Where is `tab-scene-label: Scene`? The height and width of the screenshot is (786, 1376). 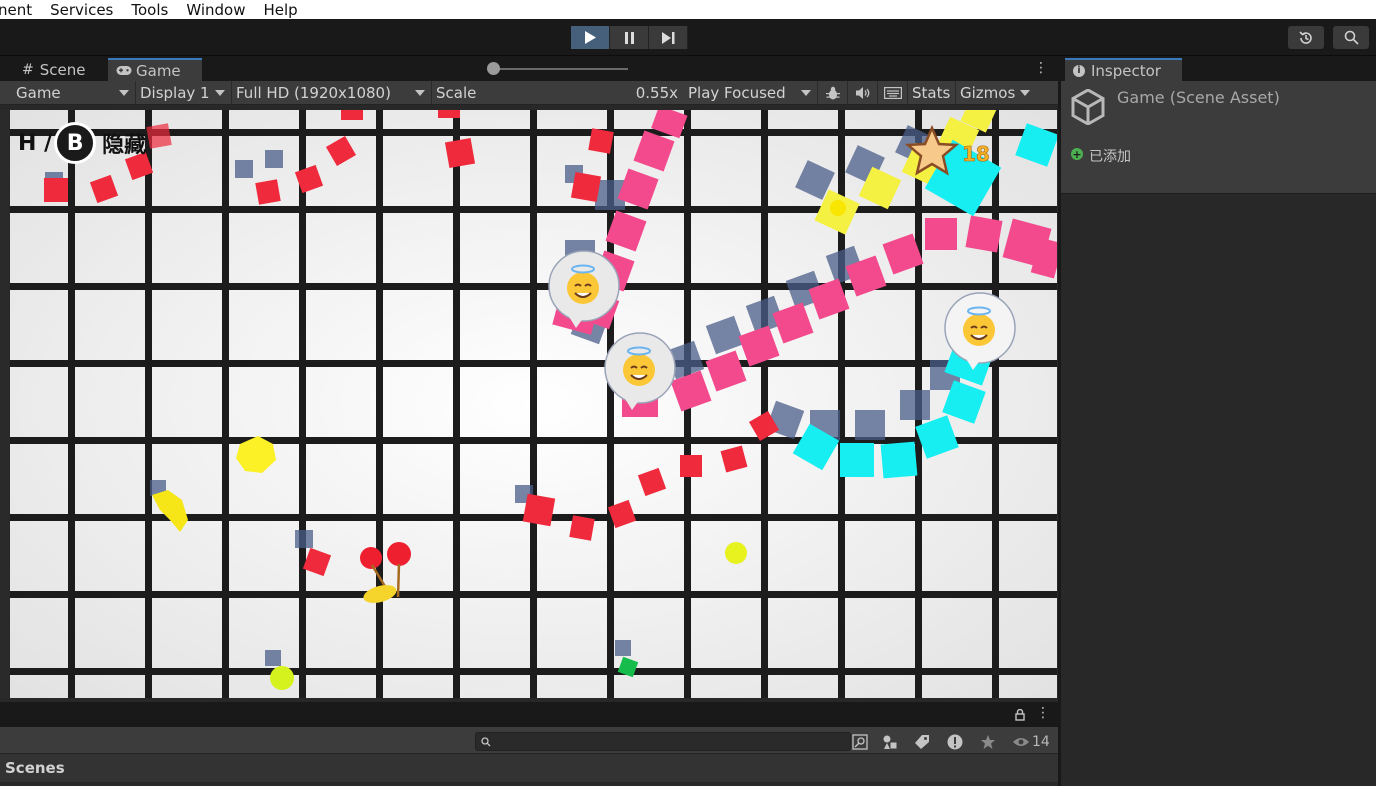
tab-scene-label: Scene is located at coordinates (62, 69).